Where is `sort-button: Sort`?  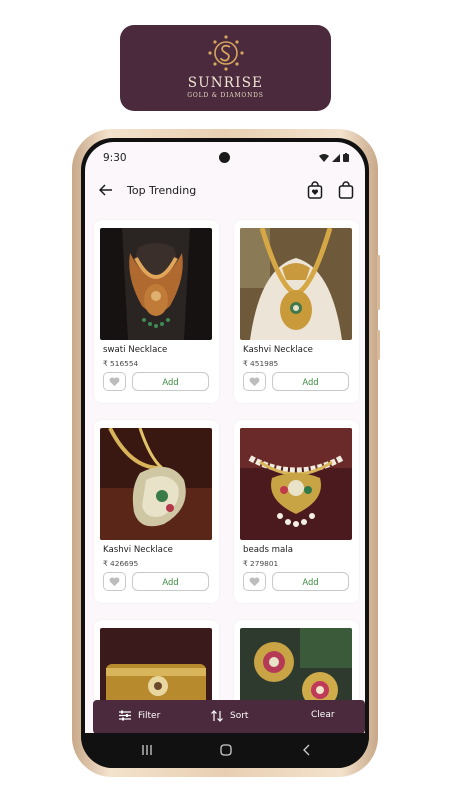 sort-button: Sort is located at coordinates (229, 716).